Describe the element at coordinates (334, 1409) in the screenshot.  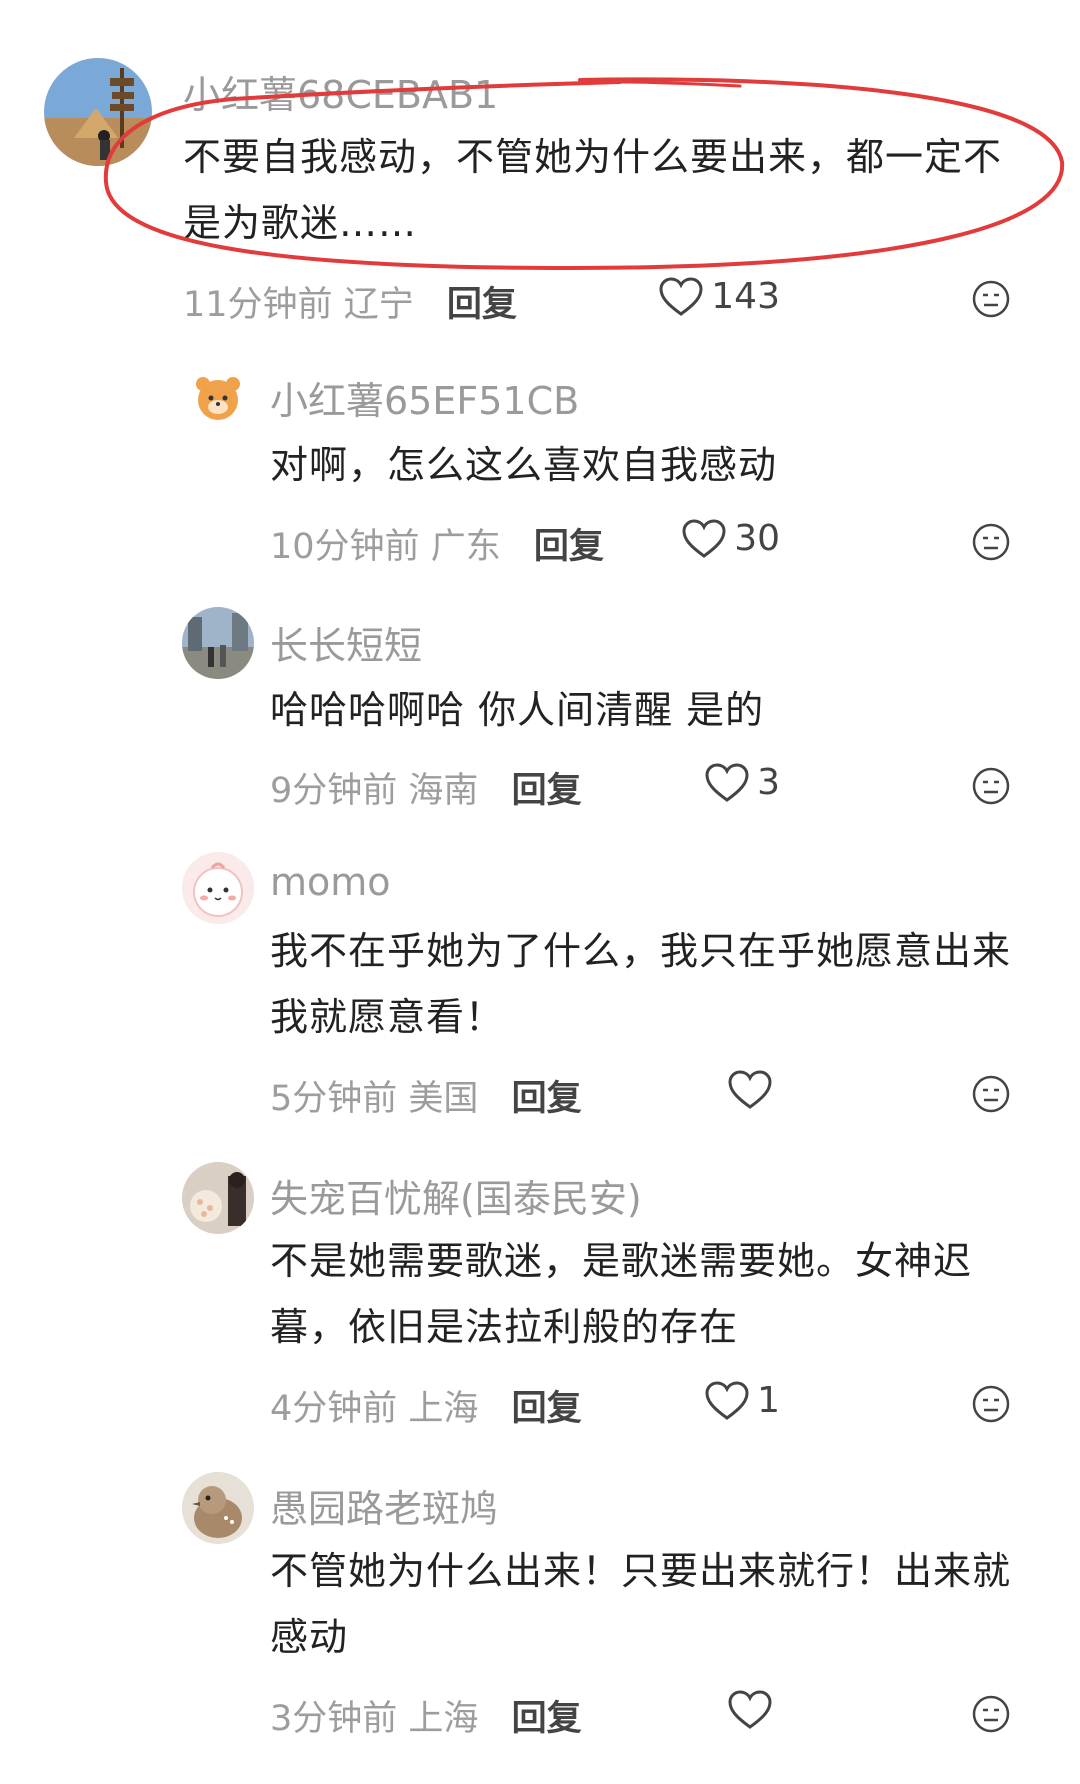
I see `comment-time: 4分钟前` at that location.